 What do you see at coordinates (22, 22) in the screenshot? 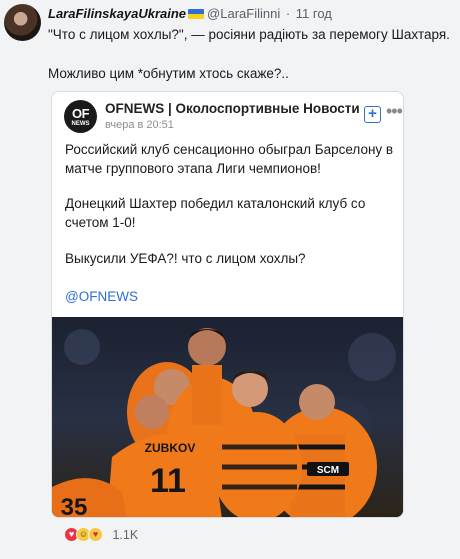
I see `avatar` at bounding box center [22, 22].